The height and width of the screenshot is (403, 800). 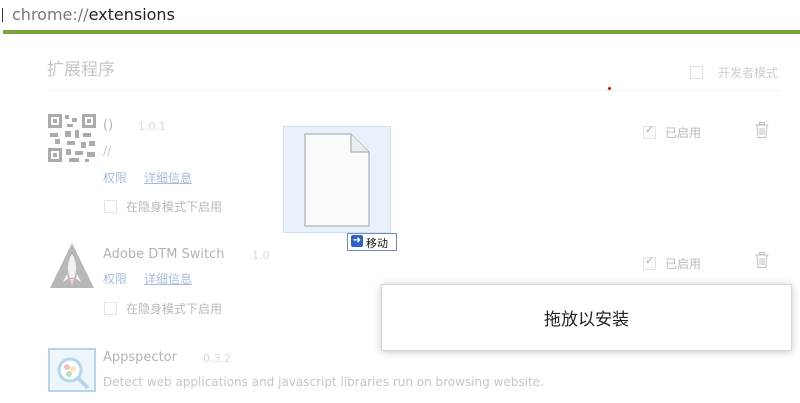 What do you see at coordinates (72, 138) in the screenshot?
I see `qr-code-icon` at bounding box center [72, 138].